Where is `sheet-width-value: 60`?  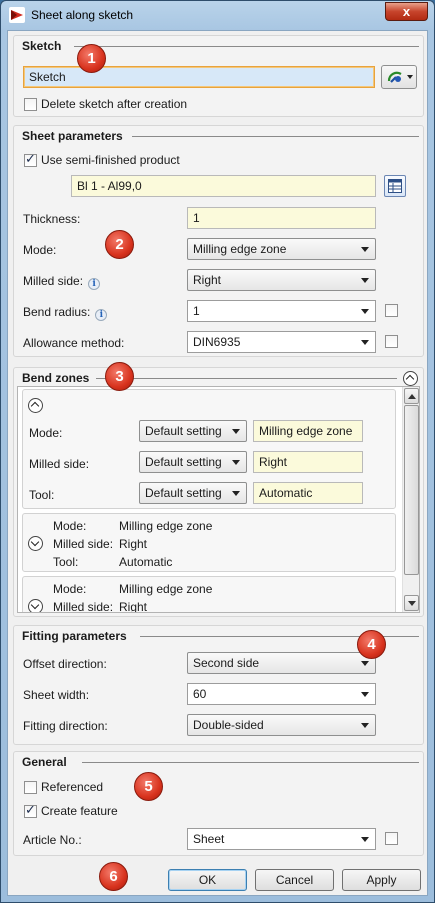
sheet-width-value: 60 is located at coordinates (200, 694).